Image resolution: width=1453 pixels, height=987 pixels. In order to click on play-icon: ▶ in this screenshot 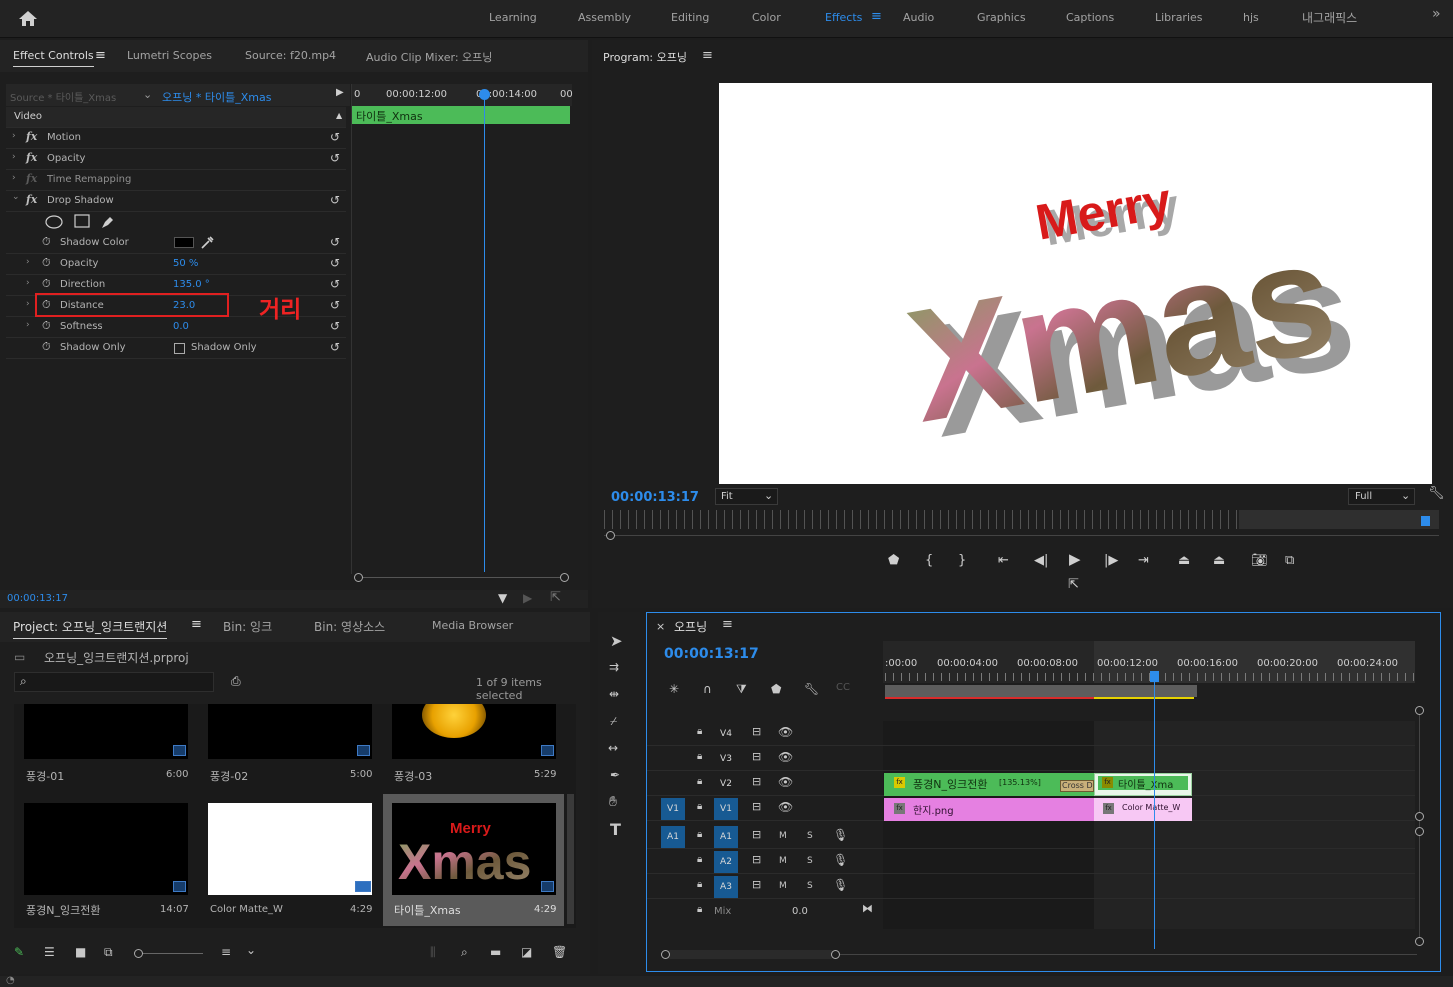, I will do `click(1075, 559)`.